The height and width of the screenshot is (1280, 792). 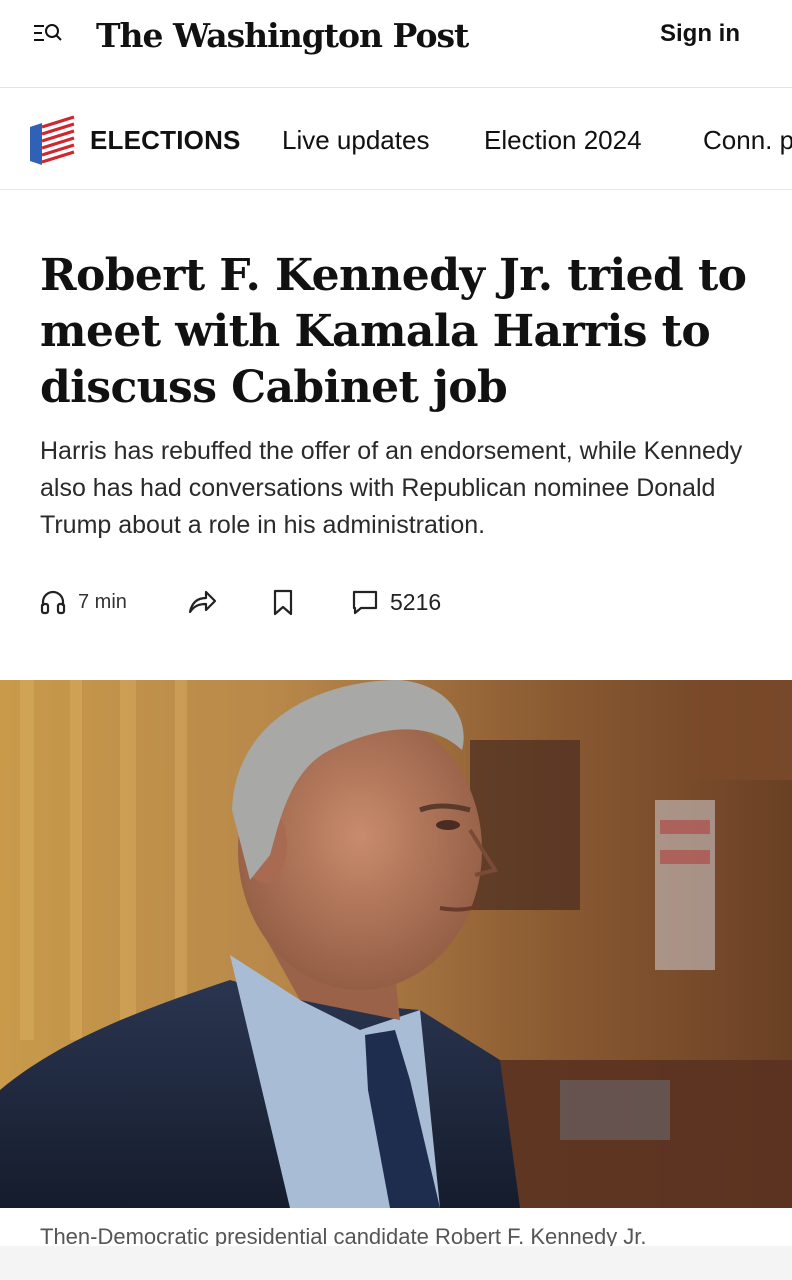 I want to click on sign-in-button: Sign in, so click(x=700, y=34).